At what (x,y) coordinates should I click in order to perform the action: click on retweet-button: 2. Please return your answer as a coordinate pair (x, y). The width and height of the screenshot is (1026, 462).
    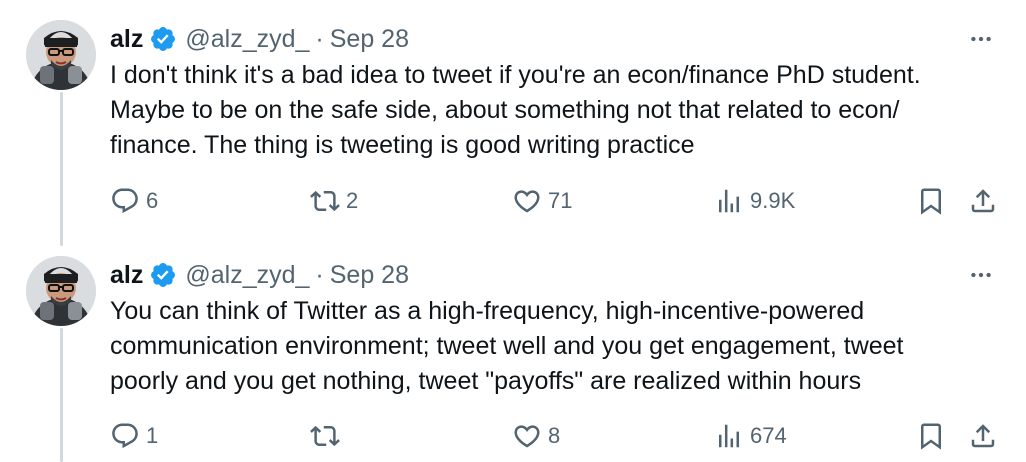
    Looking at the image, I should click on (334, 201).